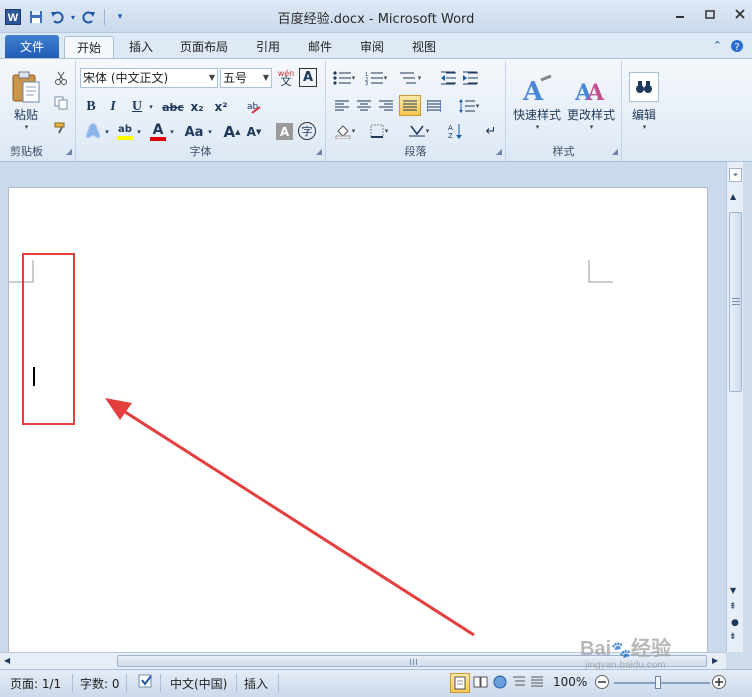  What do you see at coordinates (194, 132) in the screenshot?
I see `change-case-button: Aa` at bounding box center [194, 132].